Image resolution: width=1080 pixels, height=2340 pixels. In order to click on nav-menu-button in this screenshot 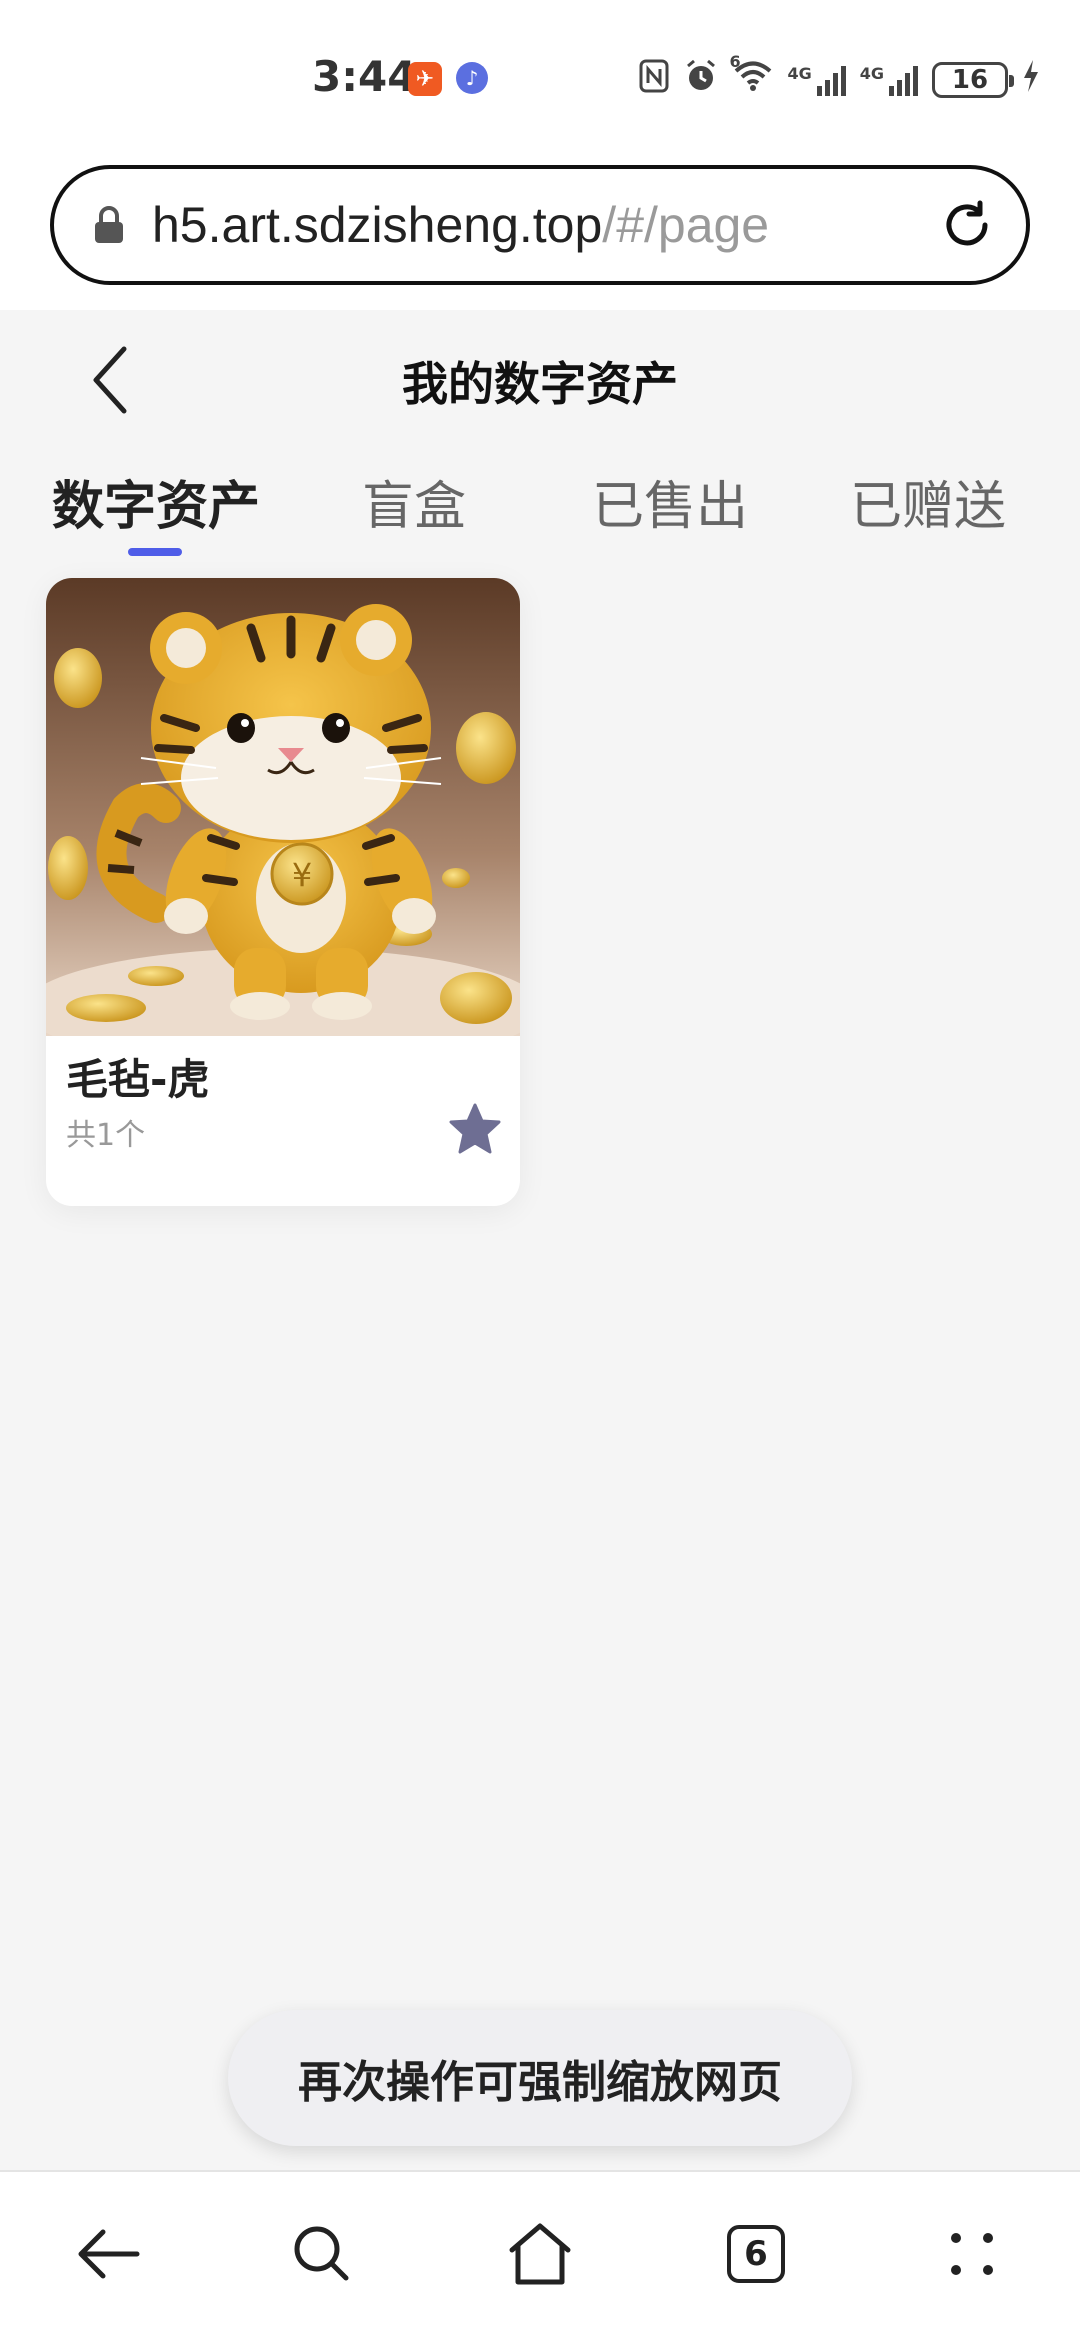, I will do `click(972, 2254)`.